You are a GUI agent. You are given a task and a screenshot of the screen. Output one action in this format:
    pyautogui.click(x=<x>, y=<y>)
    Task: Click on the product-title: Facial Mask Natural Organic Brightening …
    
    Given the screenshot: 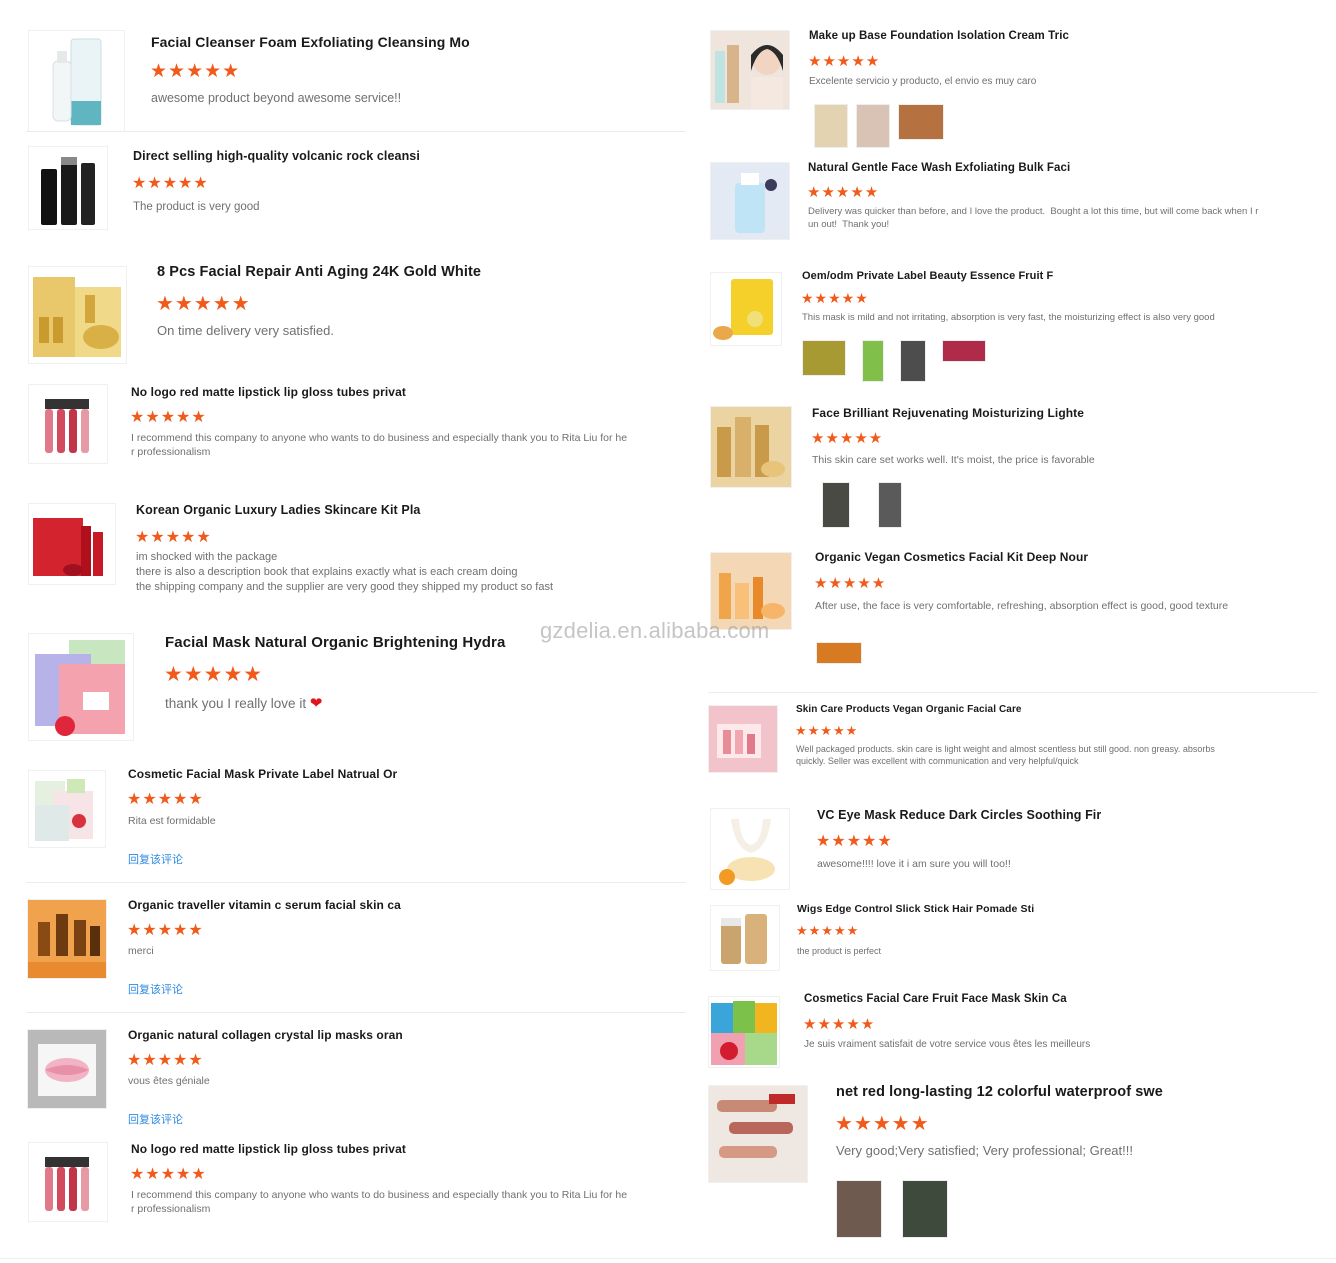 What is the action you would take?
    pyautogui.click(x=335, y=642)
    